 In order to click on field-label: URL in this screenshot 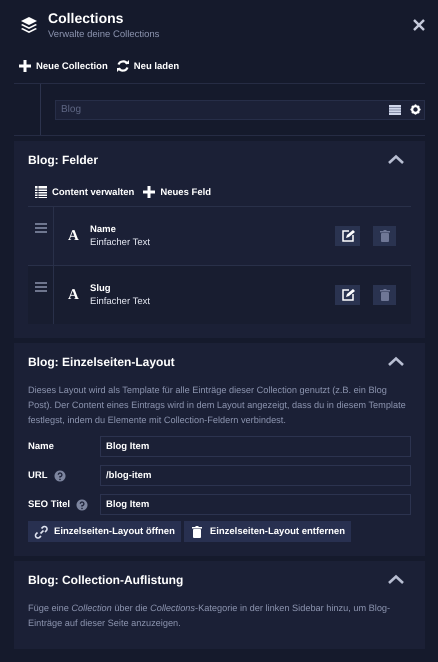, I will do `click(38, 475)`.